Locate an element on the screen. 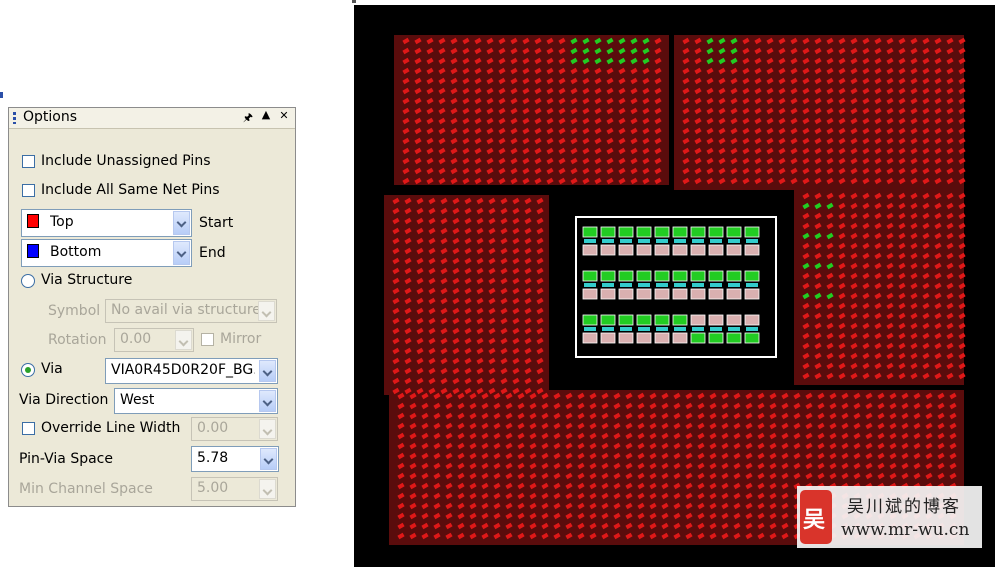  via-structure-label: Via Structure is located at coordinates (87, 280).